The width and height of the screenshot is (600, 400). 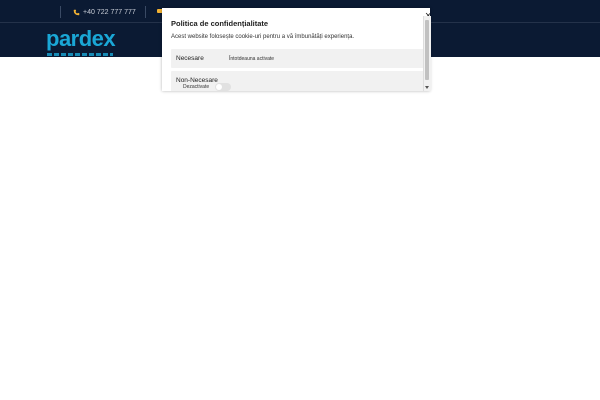 What do you see at coordinates (297, 58) in the screenshot?
I see `cookie-category-necessary: Necesare Întotdeauna activate` at bounding box center [297, 58].